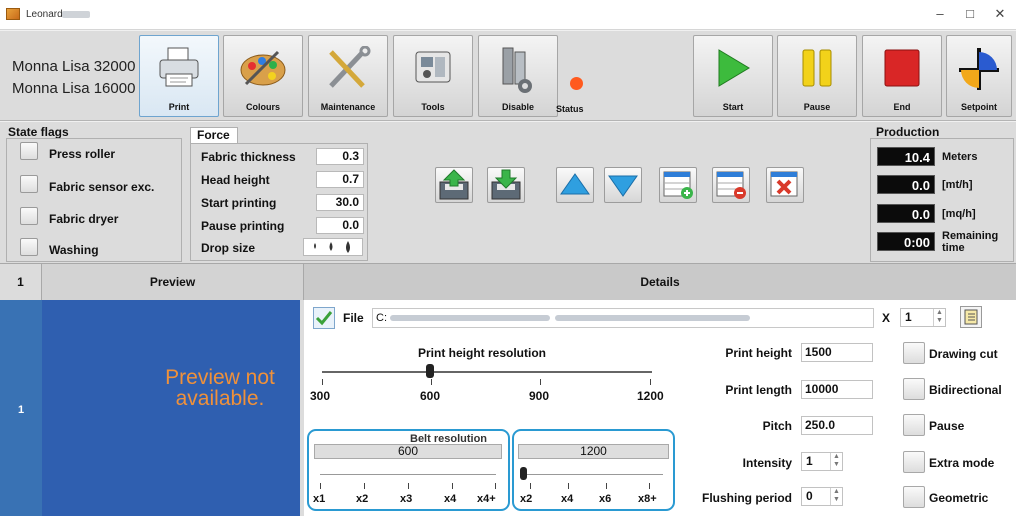 The height and width of the screenshot is (516, 1016). Describe the element at coordinates (593, 474) in the screenshot. I see `secondary-slider-track` at that location.